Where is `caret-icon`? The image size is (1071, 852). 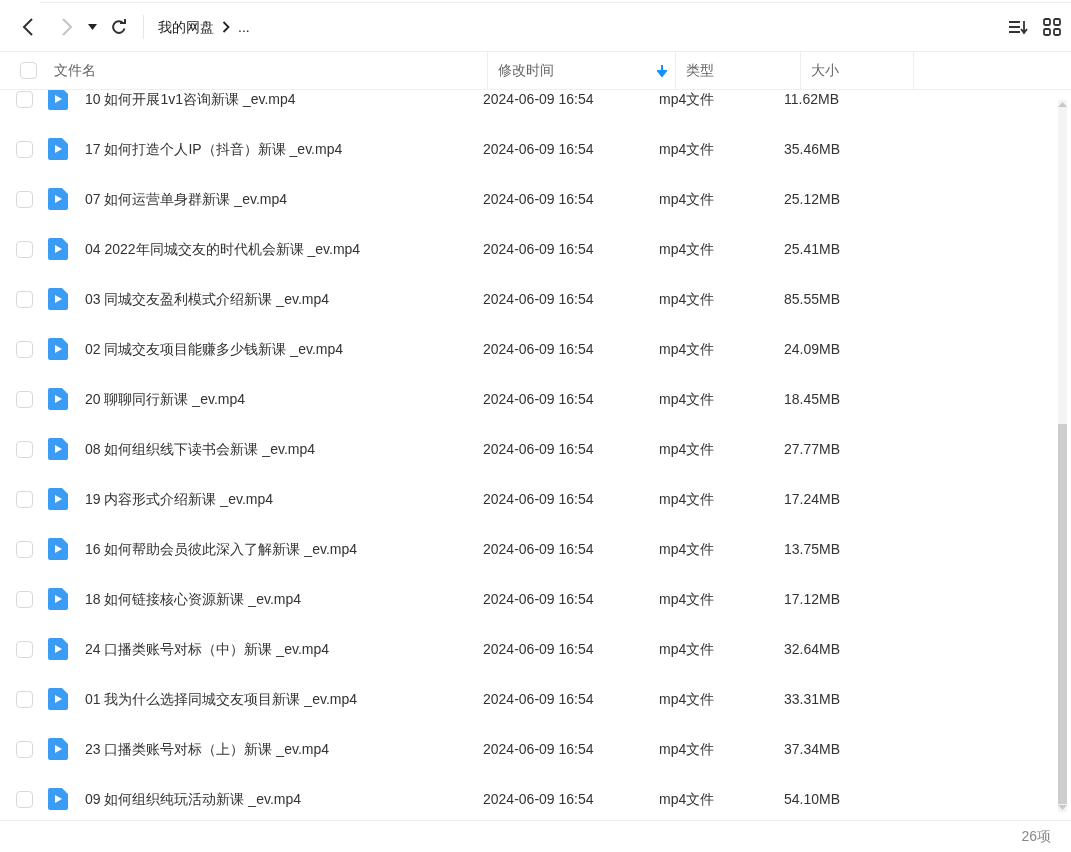
caret-icon is located at coordinates (92, 27).